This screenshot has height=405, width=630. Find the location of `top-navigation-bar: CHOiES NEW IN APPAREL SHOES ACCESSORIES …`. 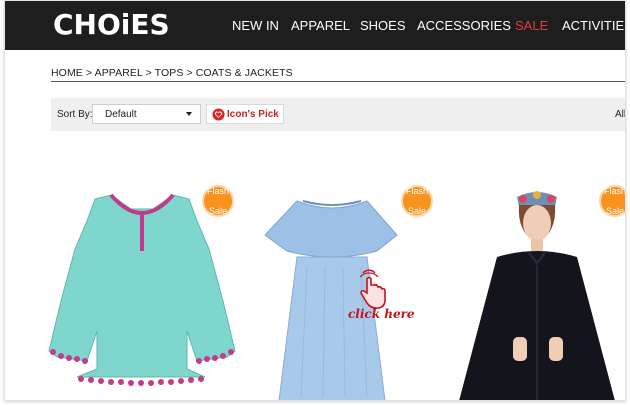

top-navigation-bar: CHOiES NEW IN APPAREL SHOES ACCESSORIES … is located at coordinates (315, 25).